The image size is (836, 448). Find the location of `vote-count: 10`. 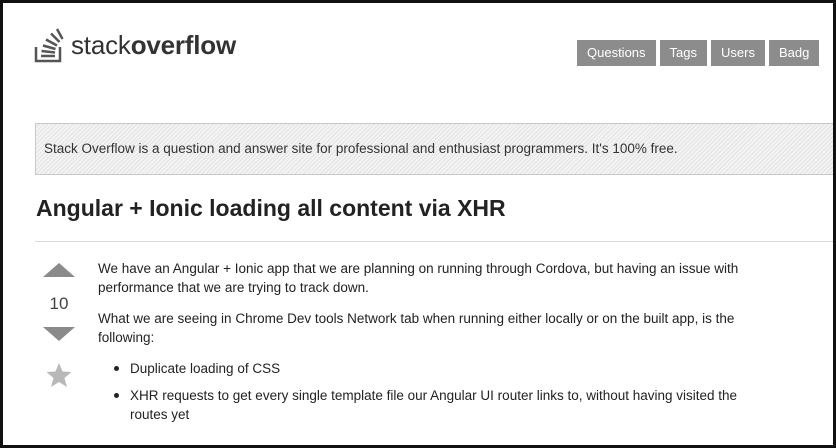

vote-count: 10 is located at coordinates (59, 303).